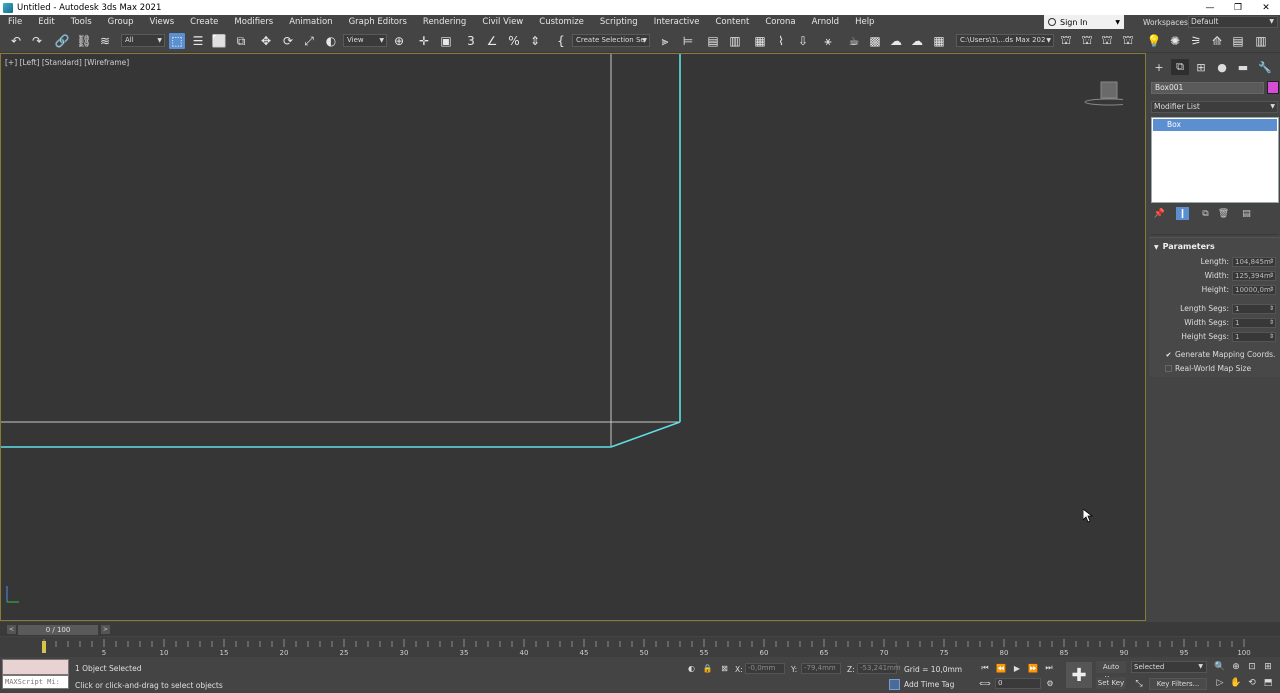 Image resolution: width=1280 pixels, height=693 pixels. I want to click on bind-space-warp-icon: ≋, so click(105, 41).